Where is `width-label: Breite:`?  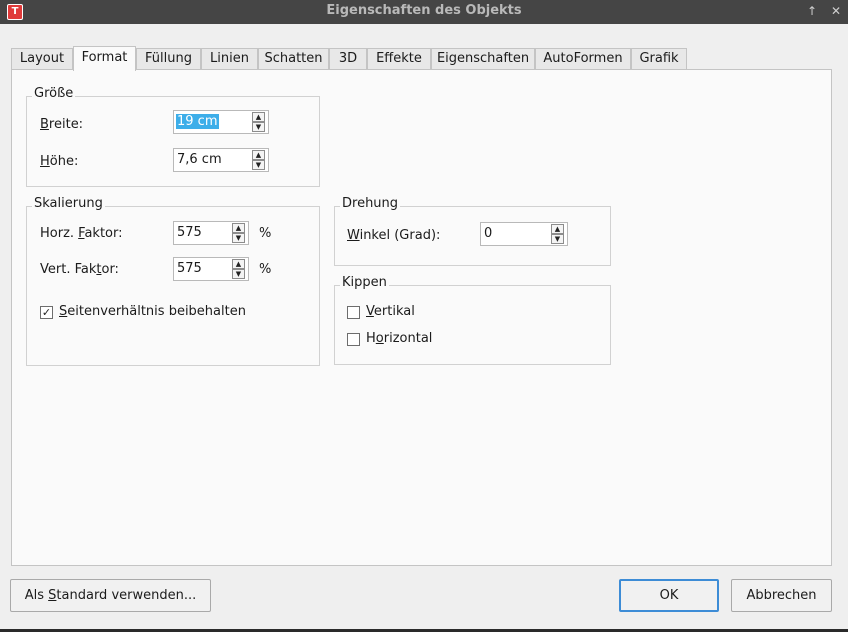 width-label: Breite: is located at coordinates (62, 124).